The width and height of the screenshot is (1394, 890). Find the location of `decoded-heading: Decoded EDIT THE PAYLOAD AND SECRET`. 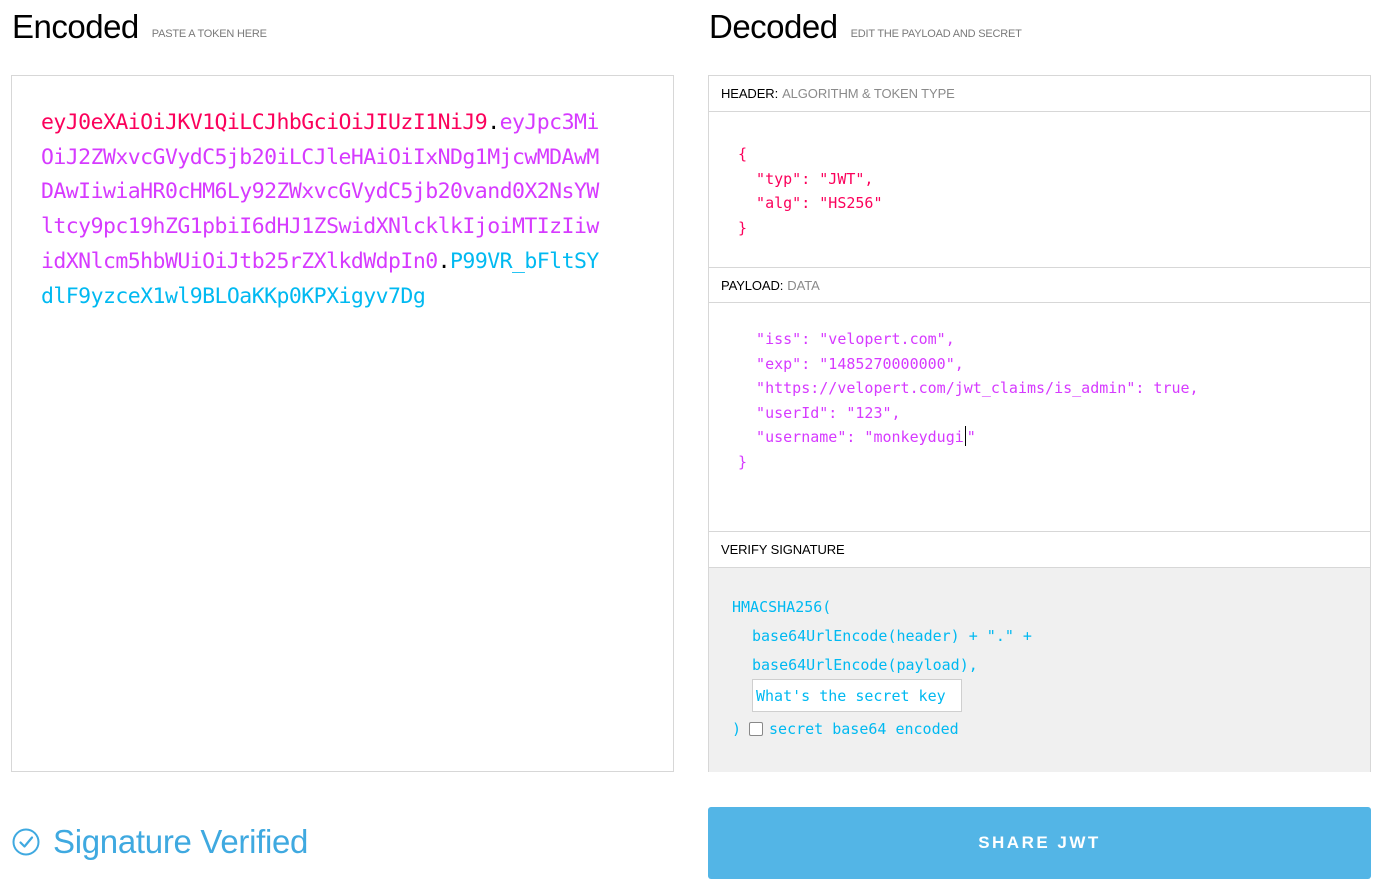

decoded-heading: Decoded EDIT THE PAYLOAD AND SECRET is located at coordinates (865, 27).